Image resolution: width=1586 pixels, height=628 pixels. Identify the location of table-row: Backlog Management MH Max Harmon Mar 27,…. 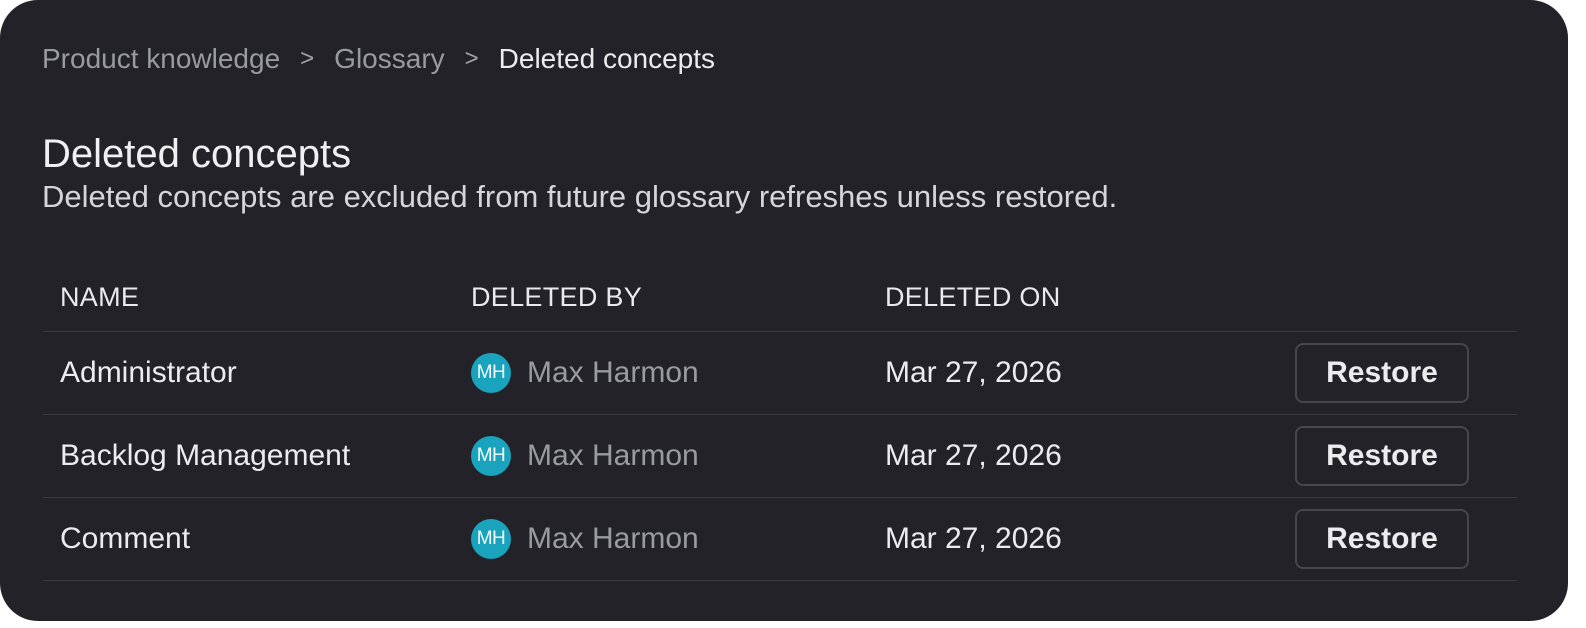
(780, 456).